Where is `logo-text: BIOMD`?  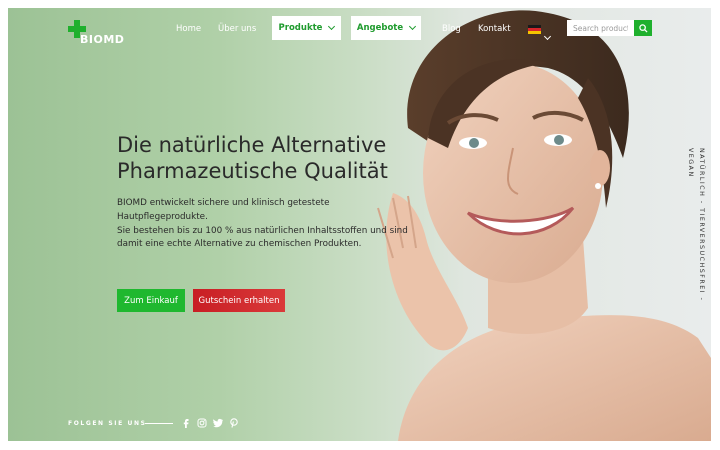
logo-text: BIOMD is located at coordinates (102, 39).